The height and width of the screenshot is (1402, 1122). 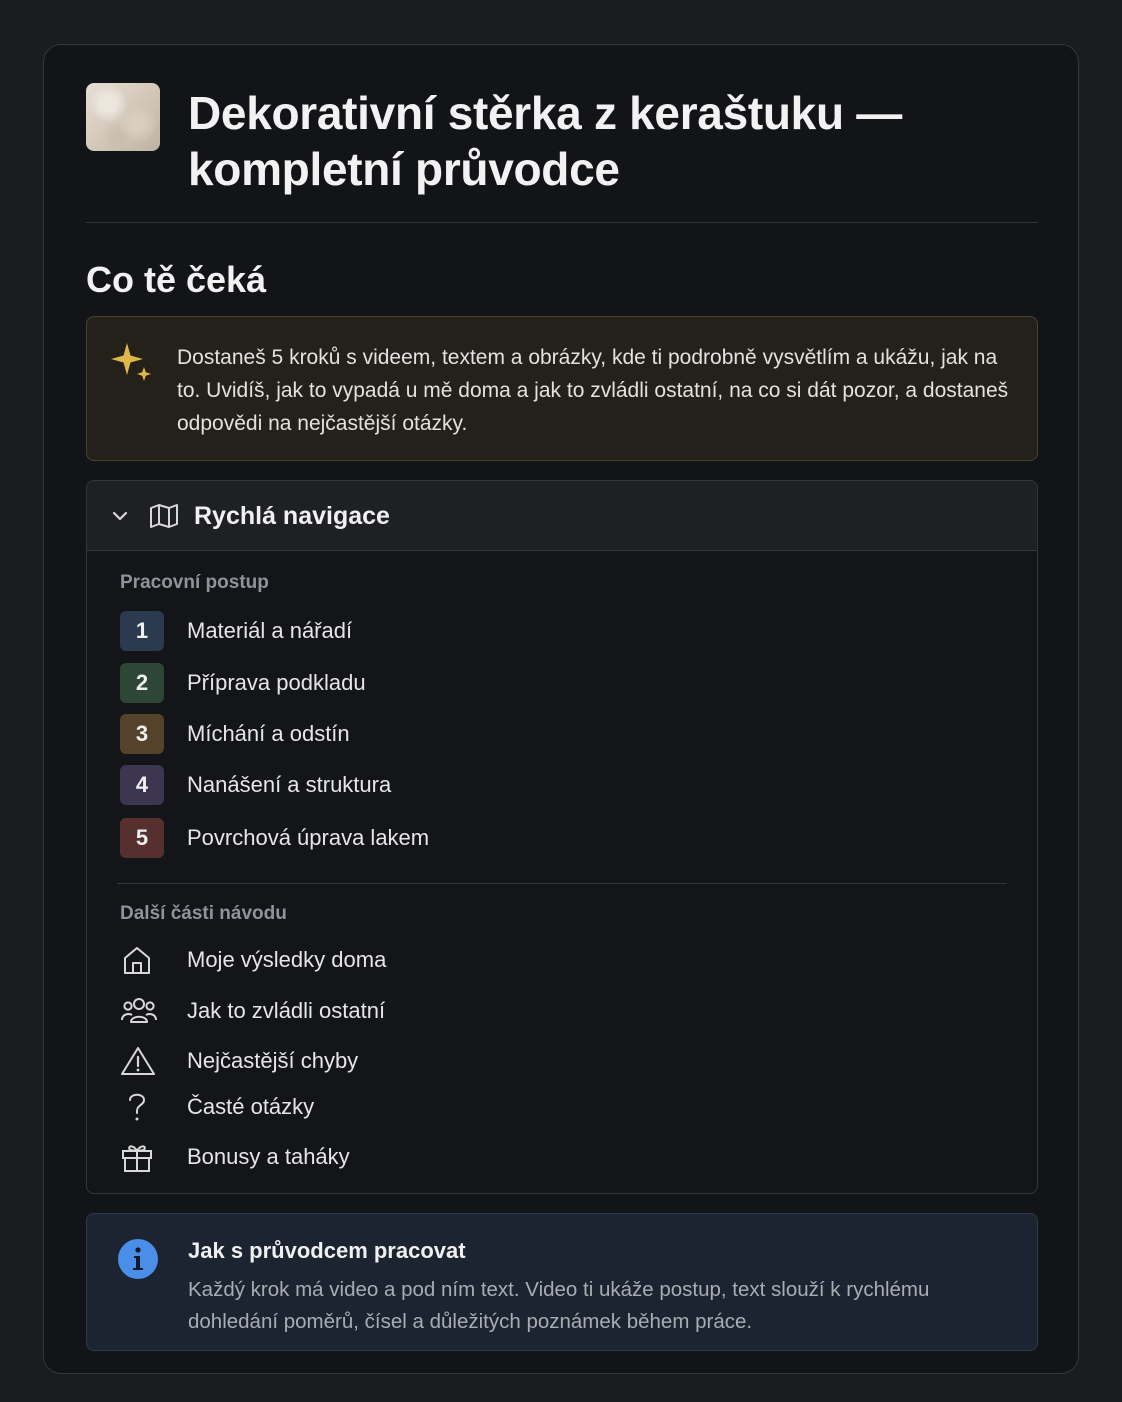 I want to click on link-my-results: Moje výsledky doma, so click(x=420, y=960).